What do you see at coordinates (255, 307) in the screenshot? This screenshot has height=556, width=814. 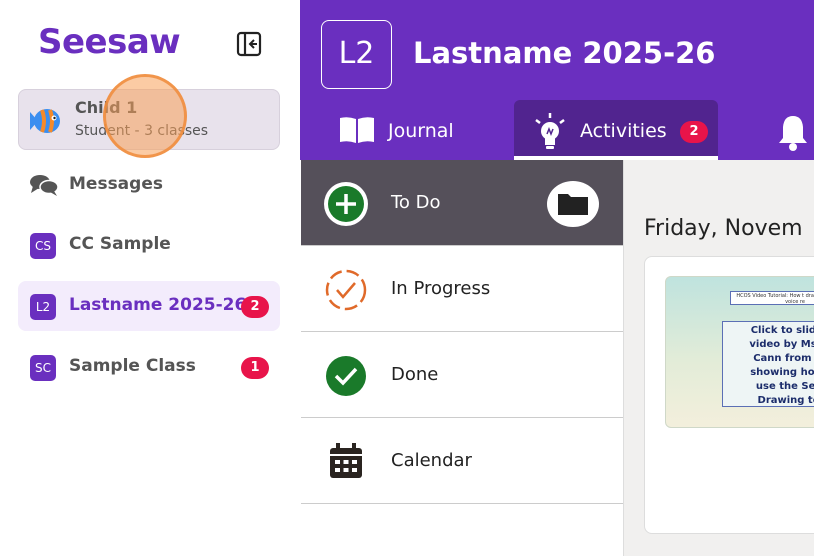 I see `notification-count-badge: 2` at bounding box center [255, 307].